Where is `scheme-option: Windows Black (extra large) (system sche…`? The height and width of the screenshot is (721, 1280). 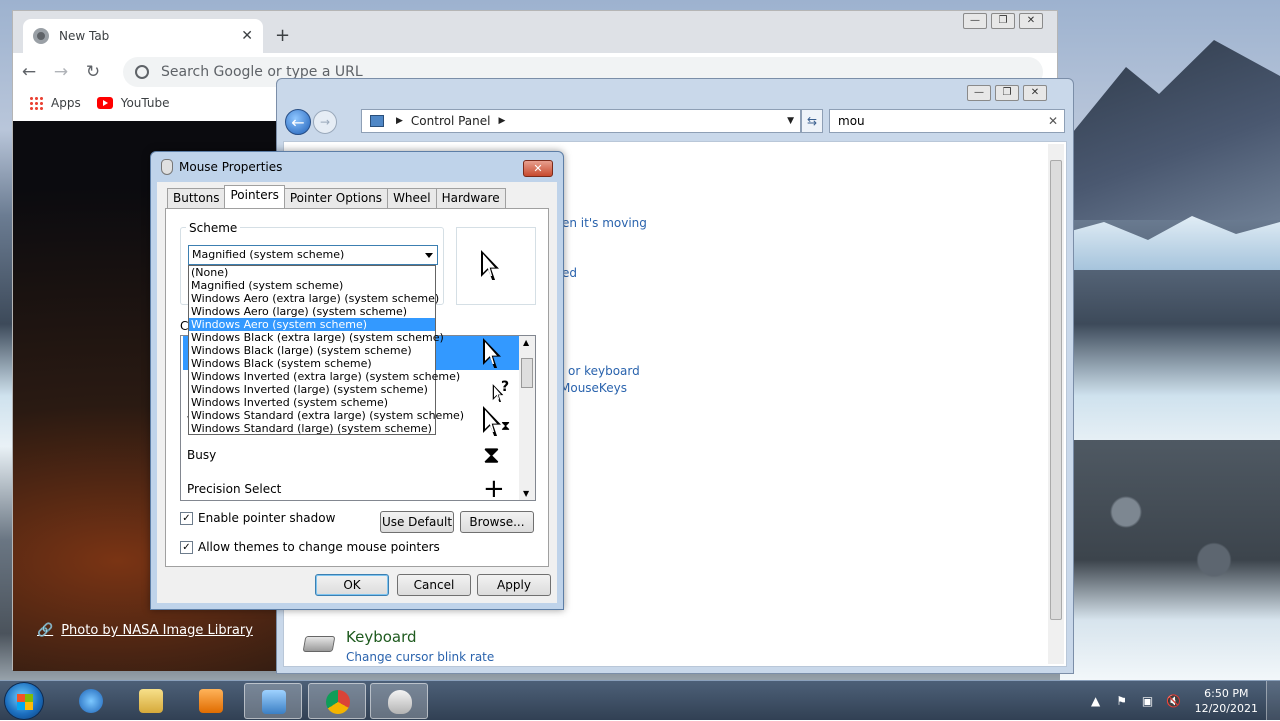
scheme-option: Windows Black (extra large) (system sche… is located at coordinates (316, 337).